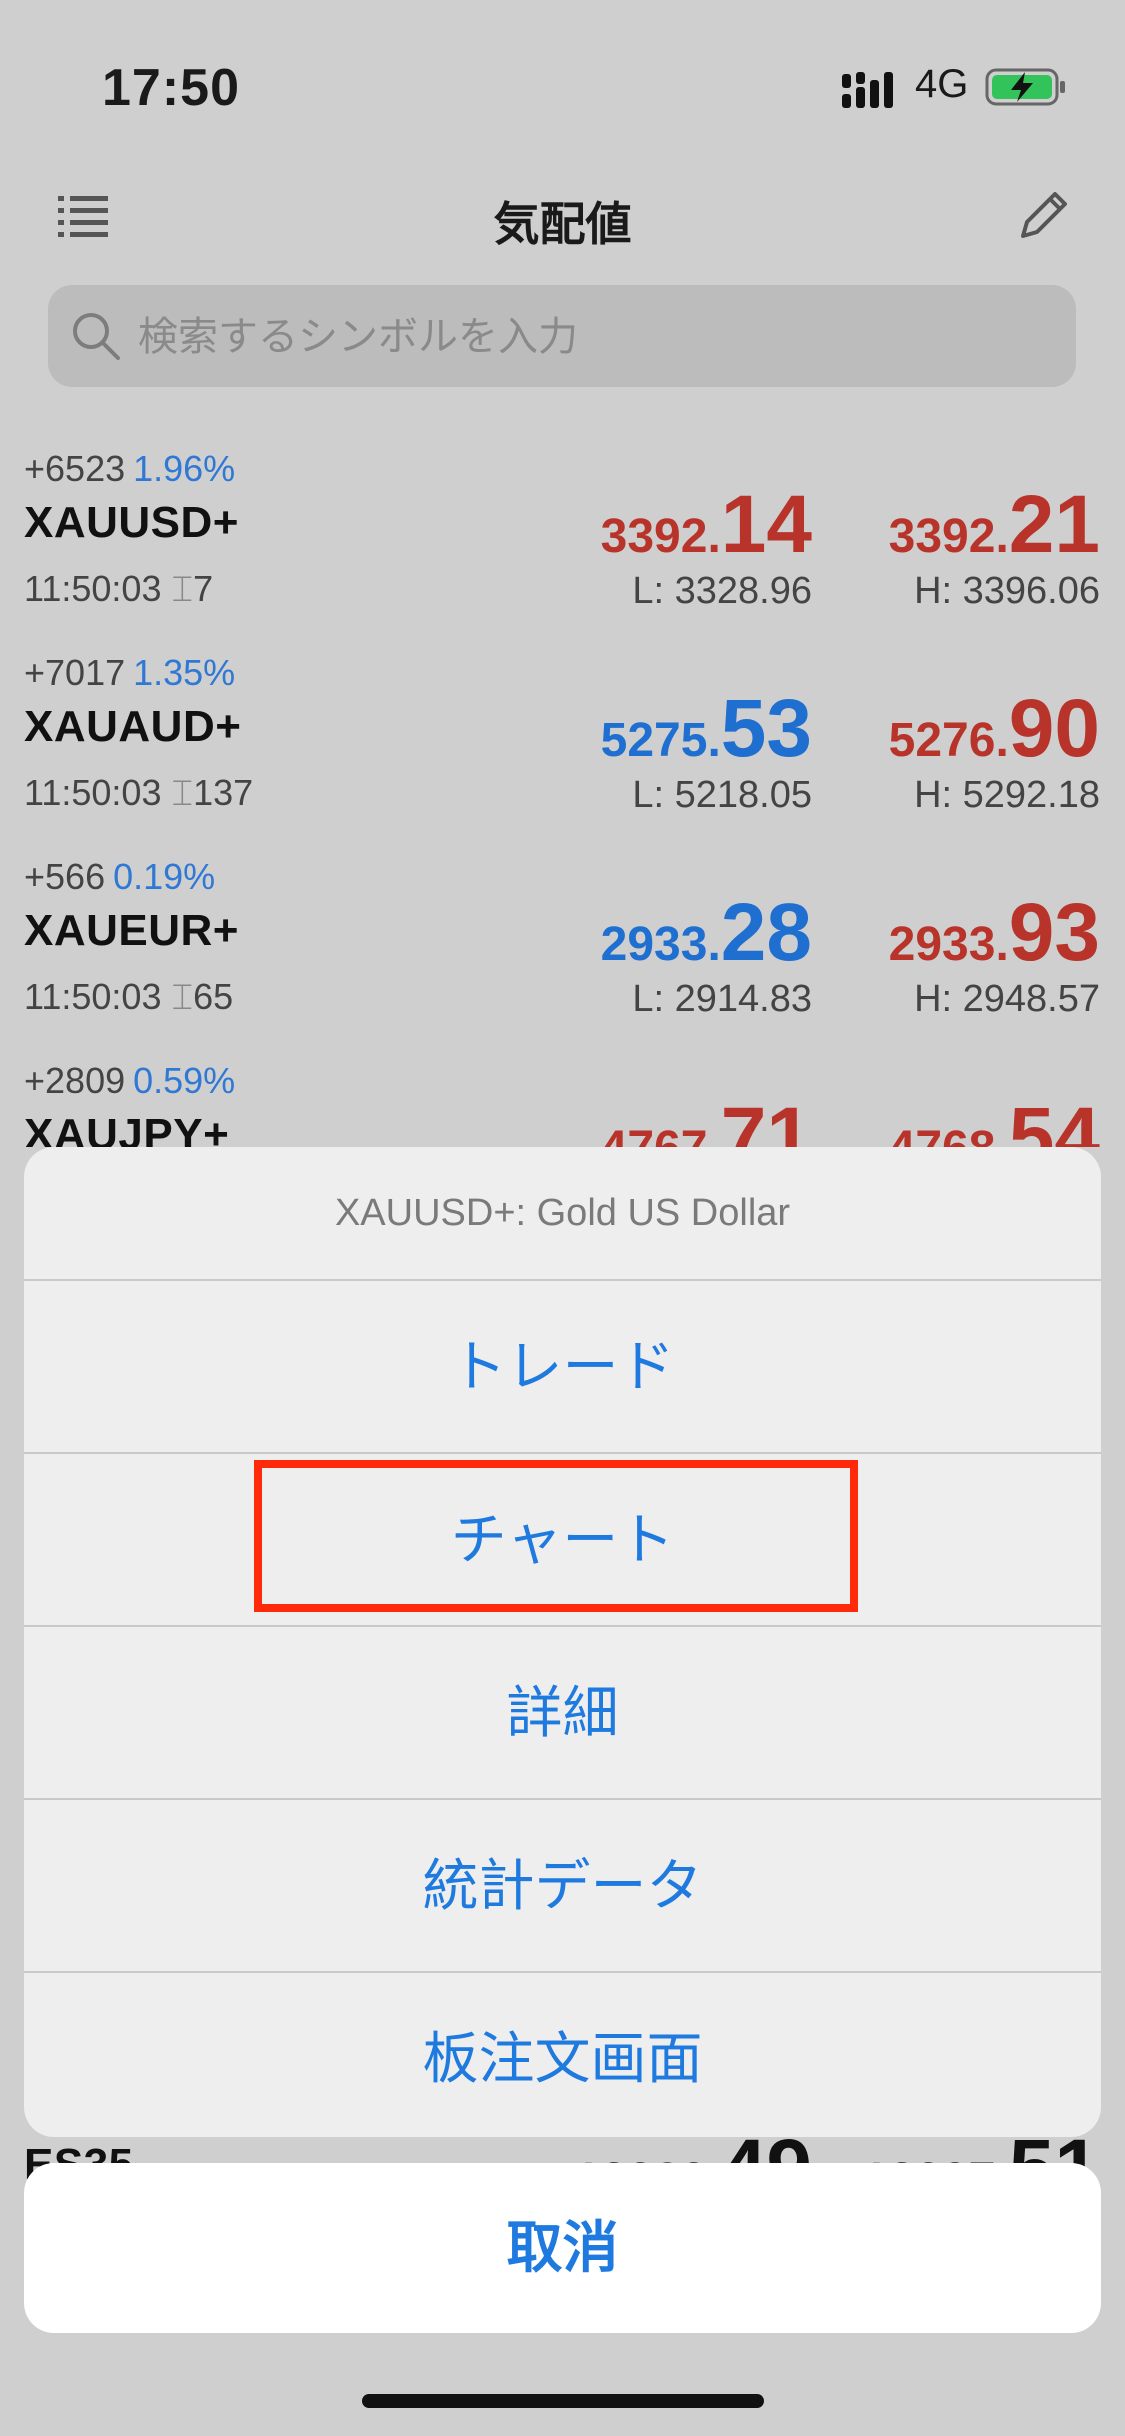  I want to click on search-icon, so click(96, 336).